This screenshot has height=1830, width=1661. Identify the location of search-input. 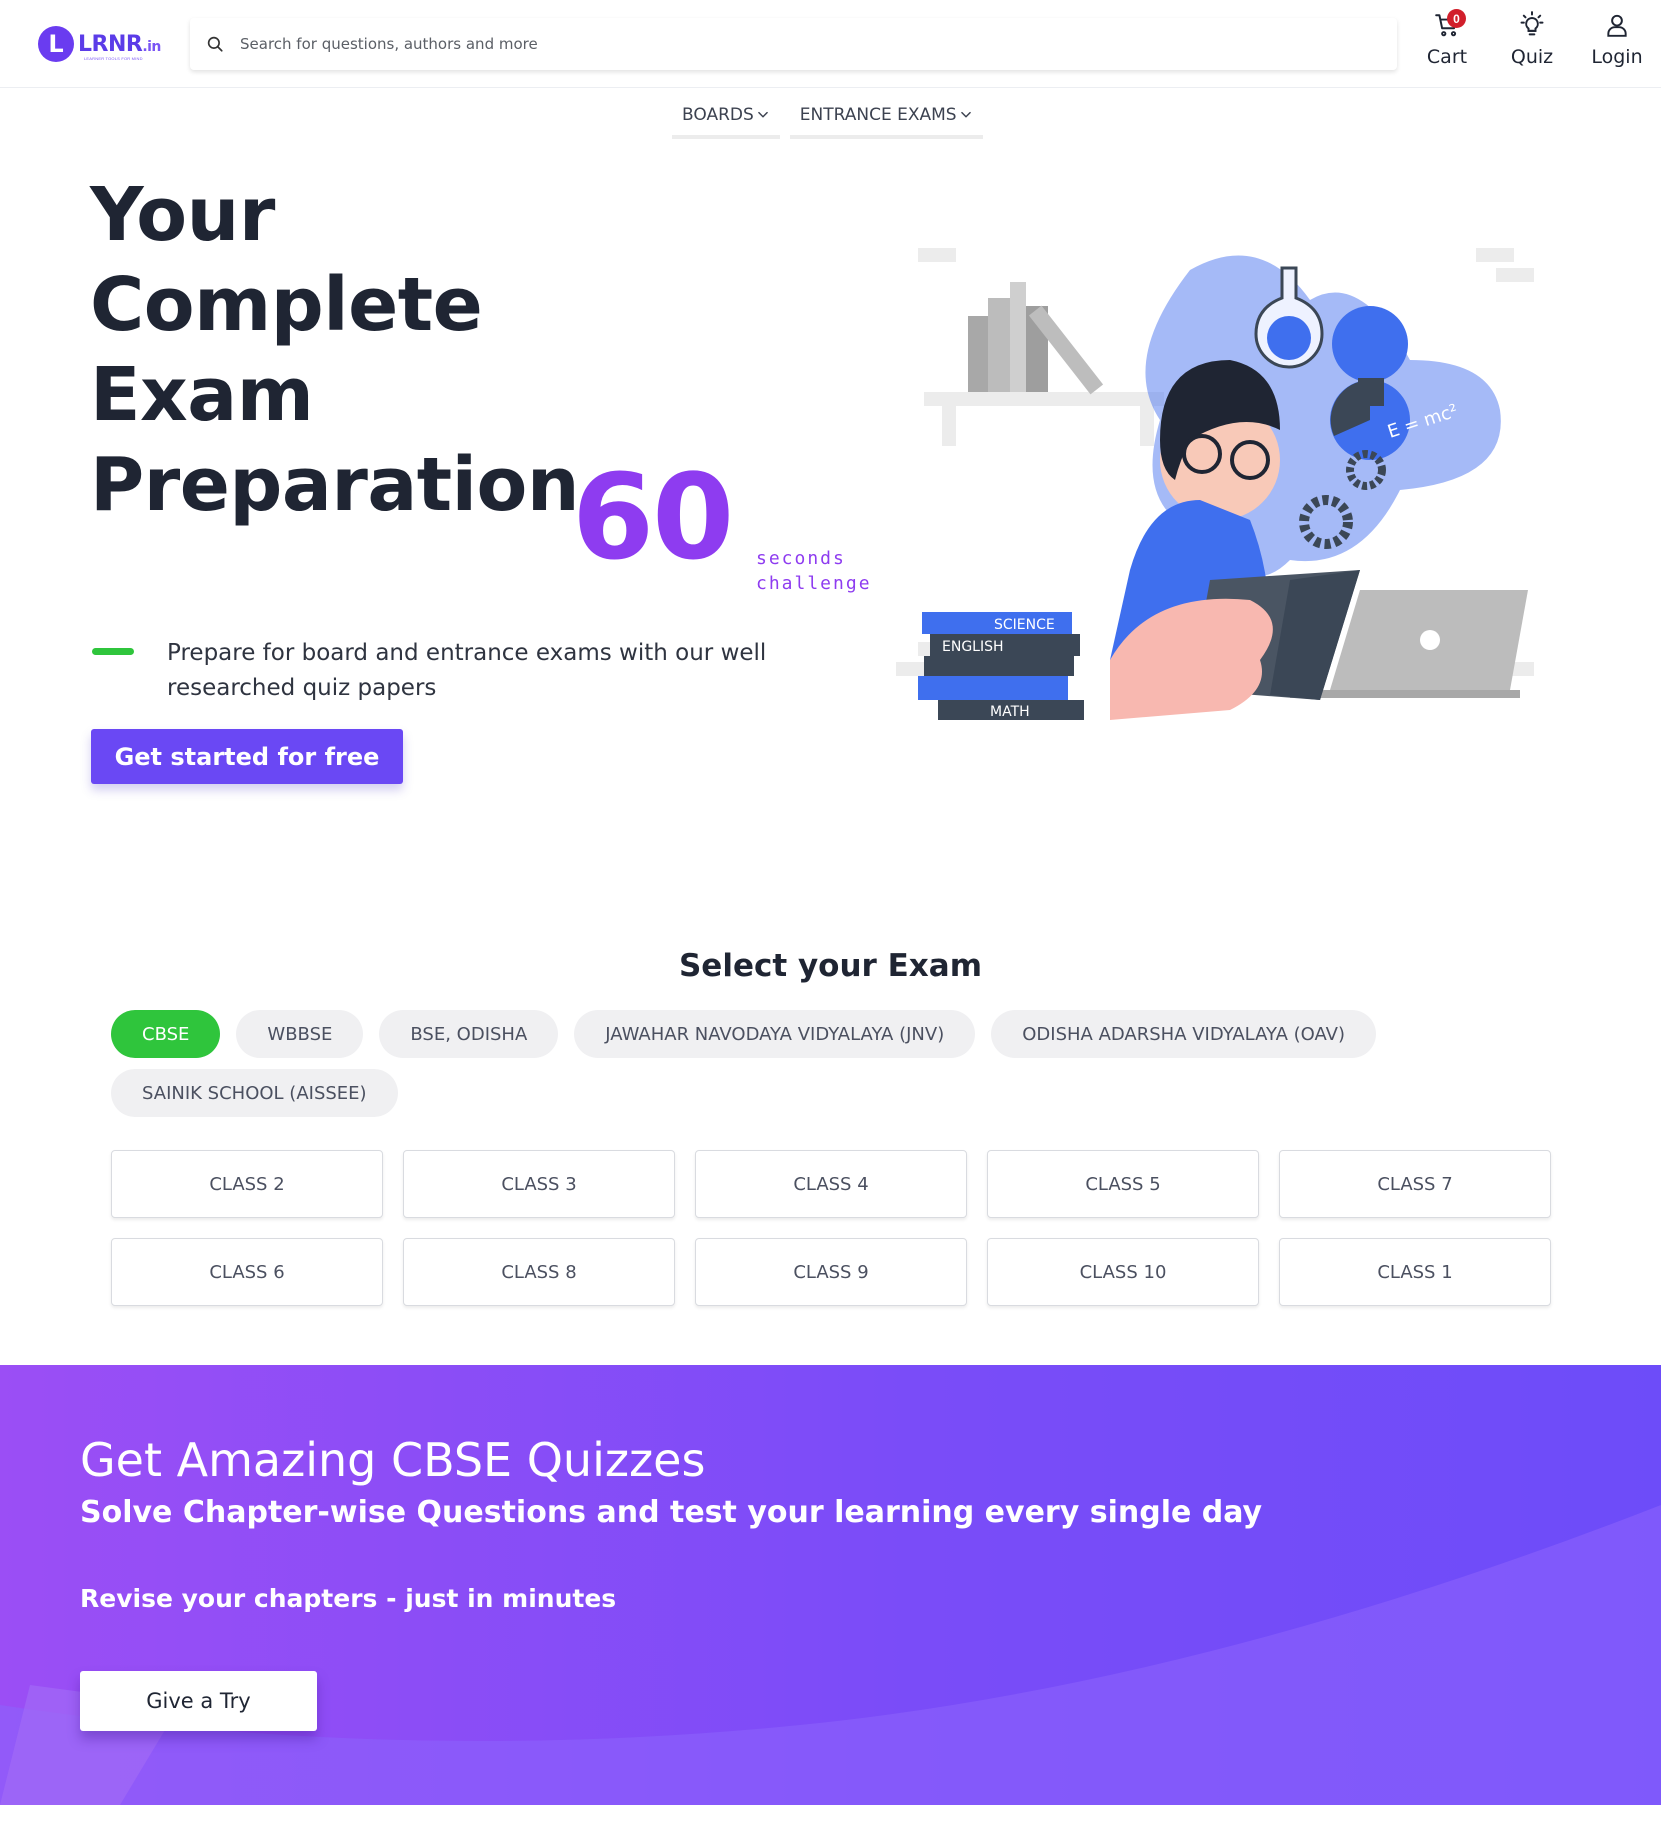
(790, 44).